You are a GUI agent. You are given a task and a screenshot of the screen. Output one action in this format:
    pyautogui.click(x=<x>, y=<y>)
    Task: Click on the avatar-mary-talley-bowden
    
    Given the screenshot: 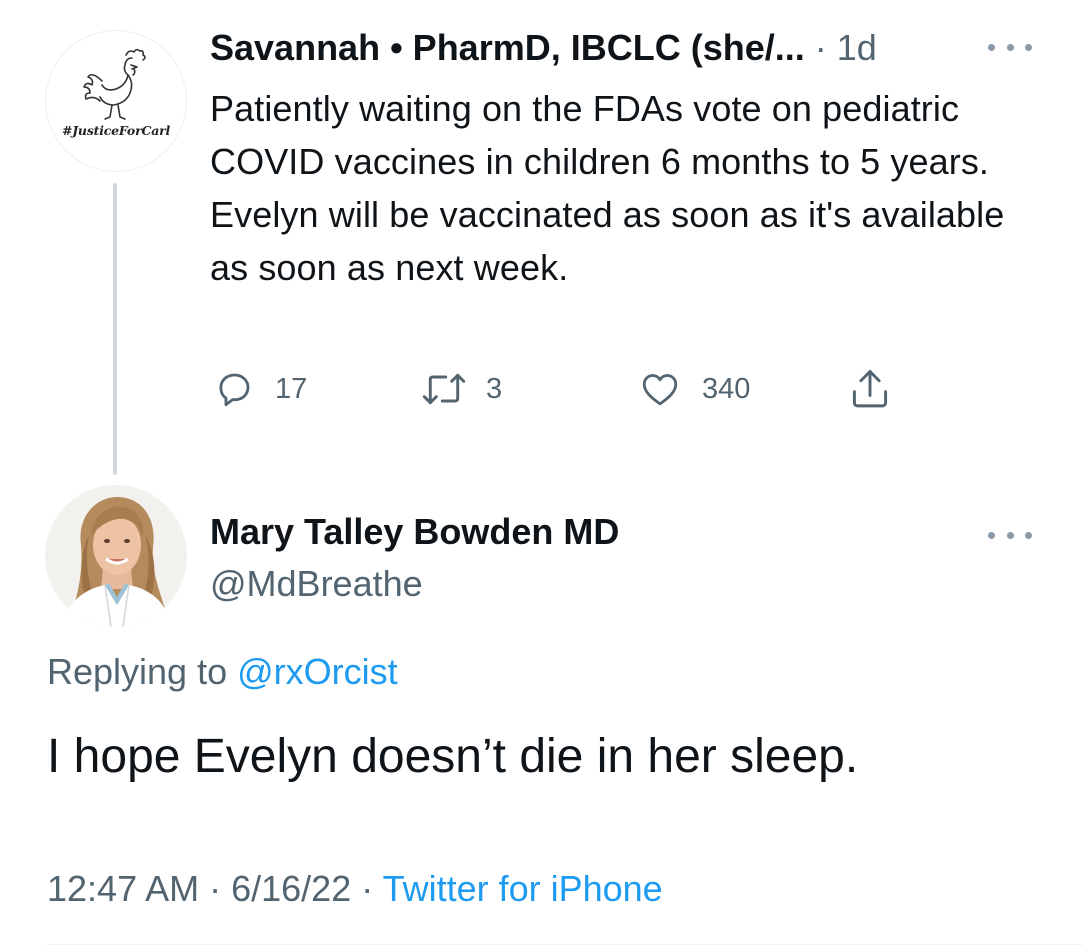 What is the action you would take?
    pyautogui.click(x=116, y=556)
    